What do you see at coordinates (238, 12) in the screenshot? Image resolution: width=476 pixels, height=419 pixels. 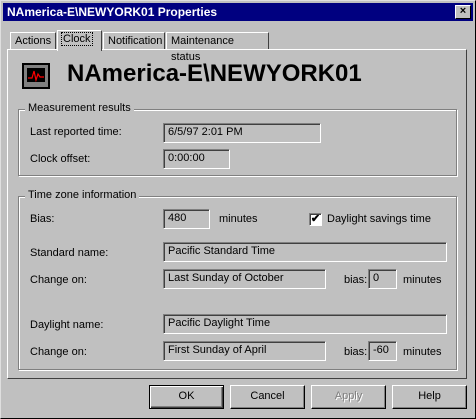 I see `title-bar: NAmerica-E\NEWYORK01 Properties ×` at bounding box center [238, 12].